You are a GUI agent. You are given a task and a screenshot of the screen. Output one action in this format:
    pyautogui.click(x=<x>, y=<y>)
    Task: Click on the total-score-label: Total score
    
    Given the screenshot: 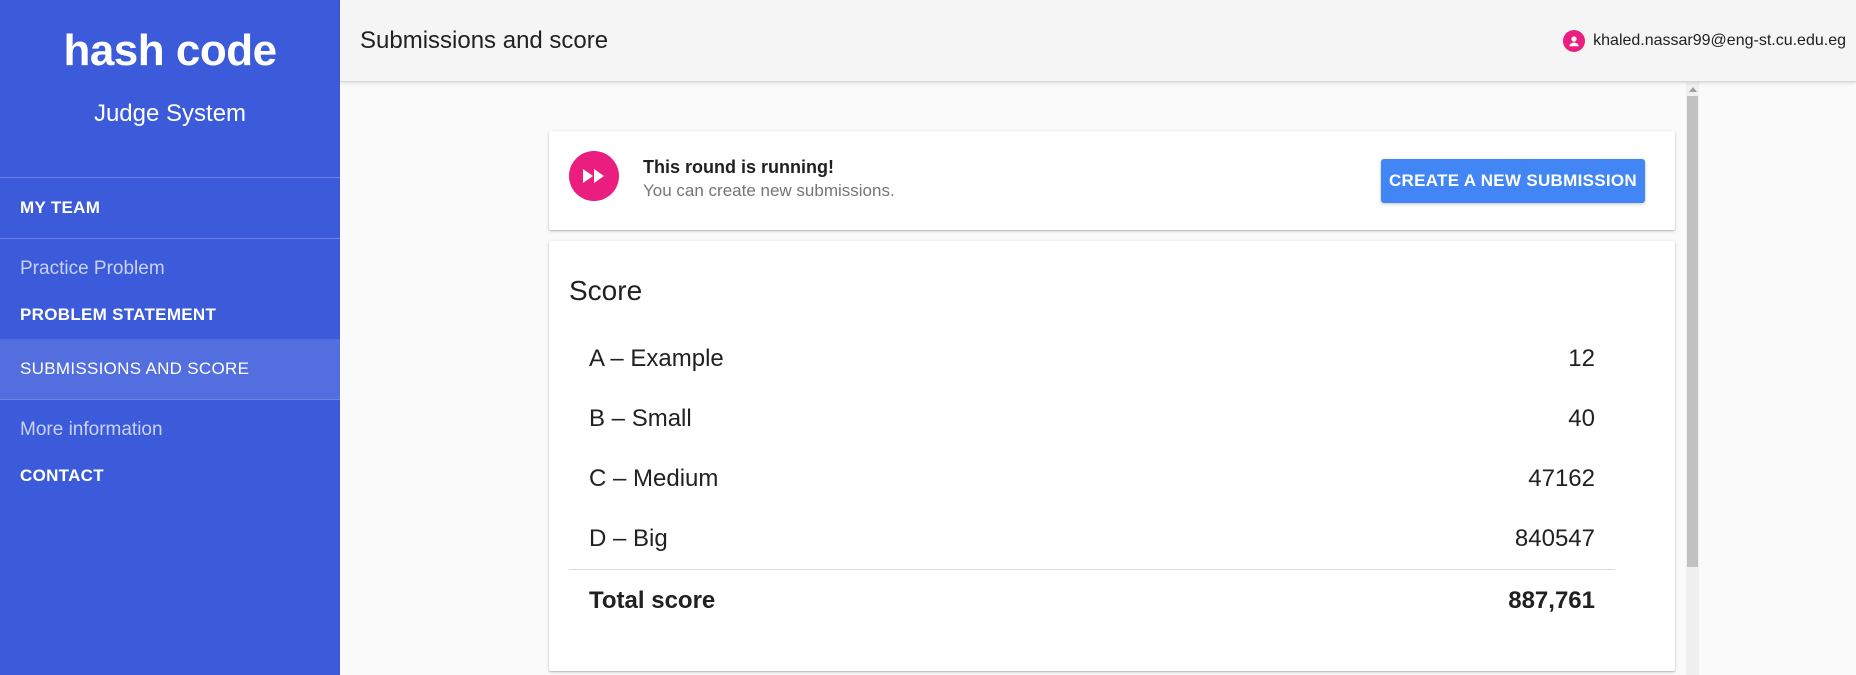 What is the action you would take?
    pyautogui.click(x=652, y=600)
    